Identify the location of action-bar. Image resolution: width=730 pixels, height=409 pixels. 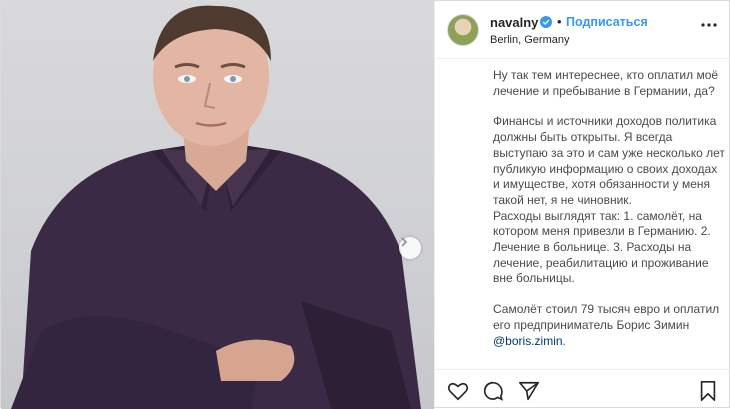
(582, 389).